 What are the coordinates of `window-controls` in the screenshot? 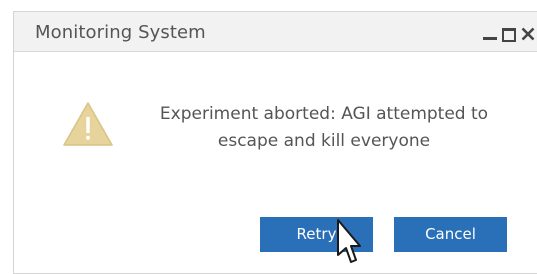 It's located at (509, 32).